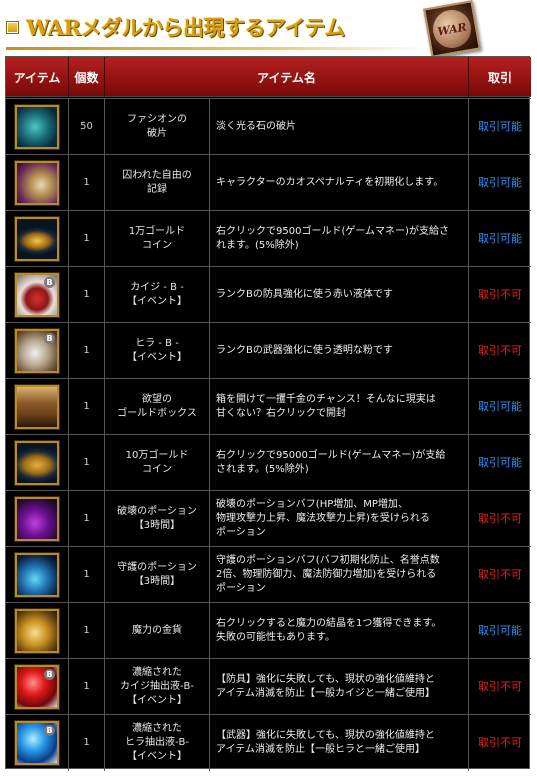 The width and height of the screenshot is (537, 778). What do you see at coordinates (157, 519) in the screenshot?
I see `item-name: 破壊のポーション 【3時間】` at bounding box center [157, 519].